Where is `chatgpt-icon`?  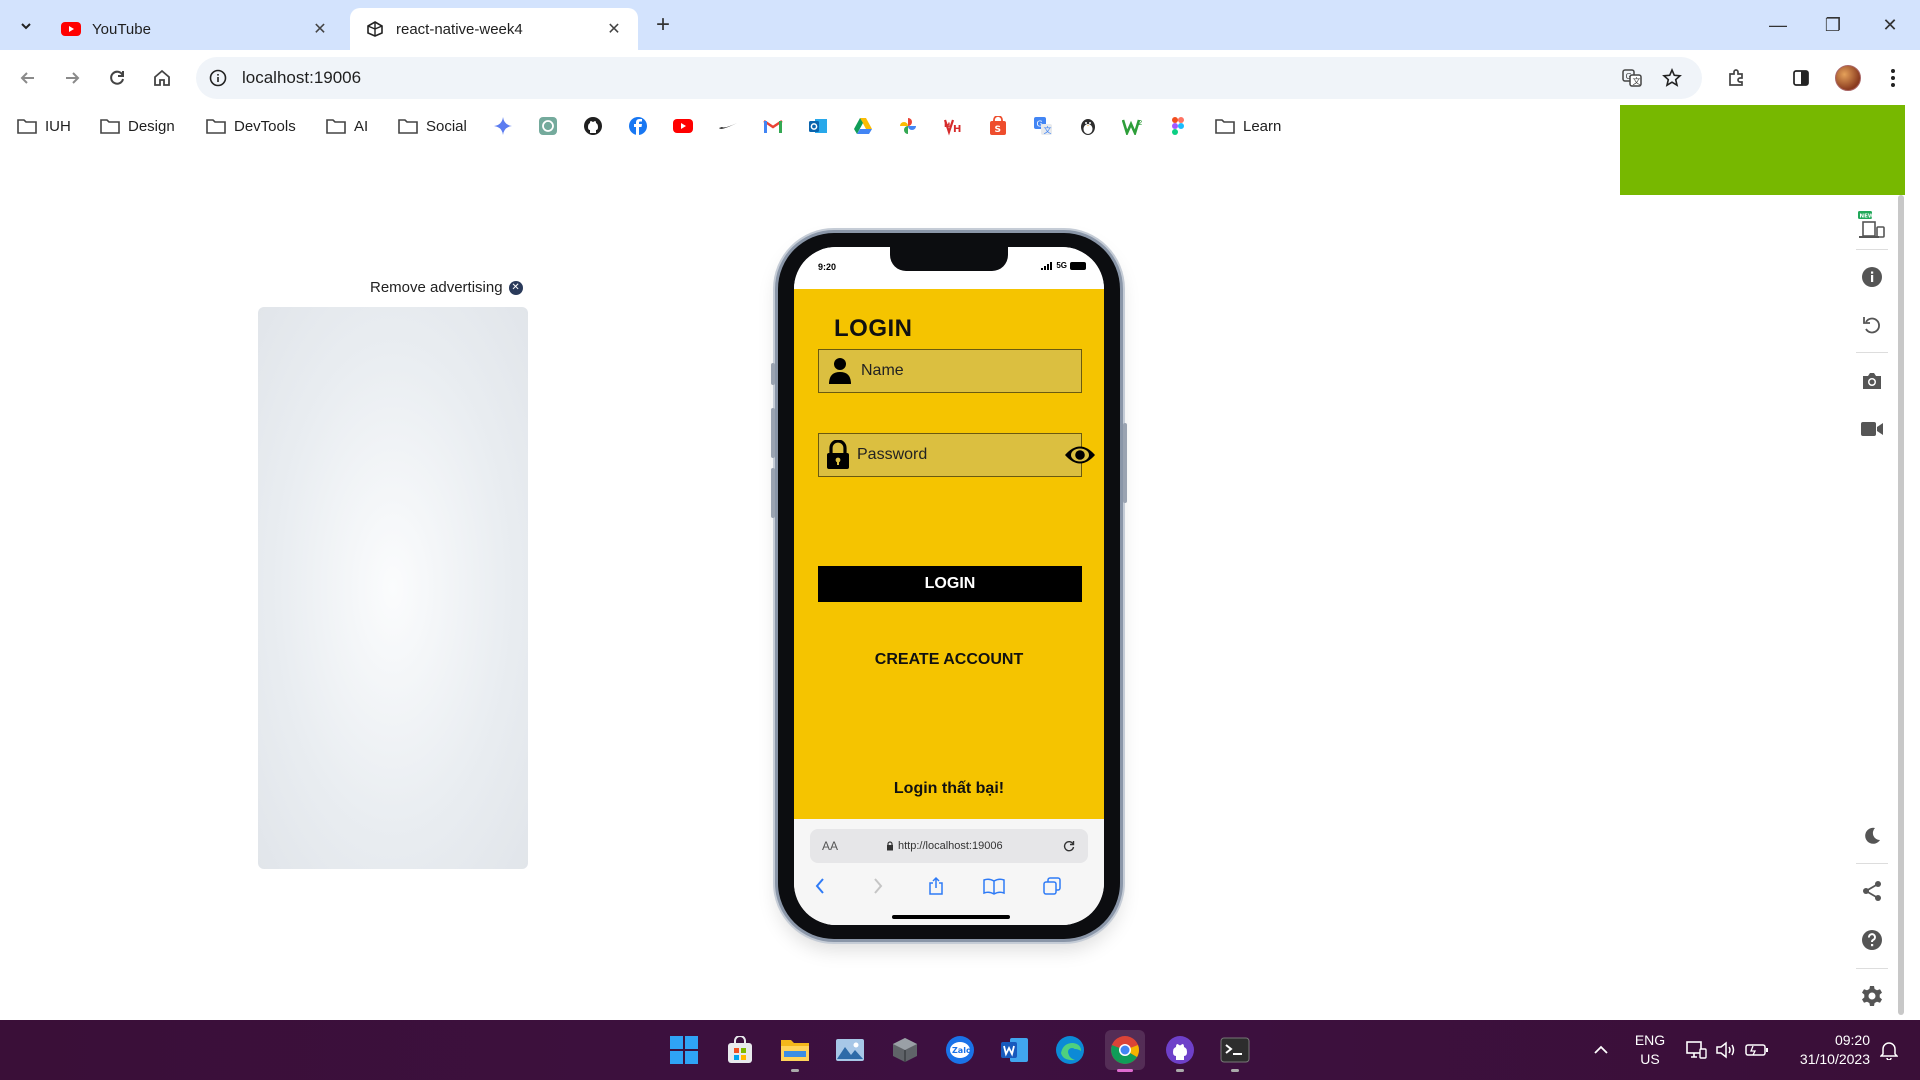 chatgpt-icon is located at coordinates (548, 126).